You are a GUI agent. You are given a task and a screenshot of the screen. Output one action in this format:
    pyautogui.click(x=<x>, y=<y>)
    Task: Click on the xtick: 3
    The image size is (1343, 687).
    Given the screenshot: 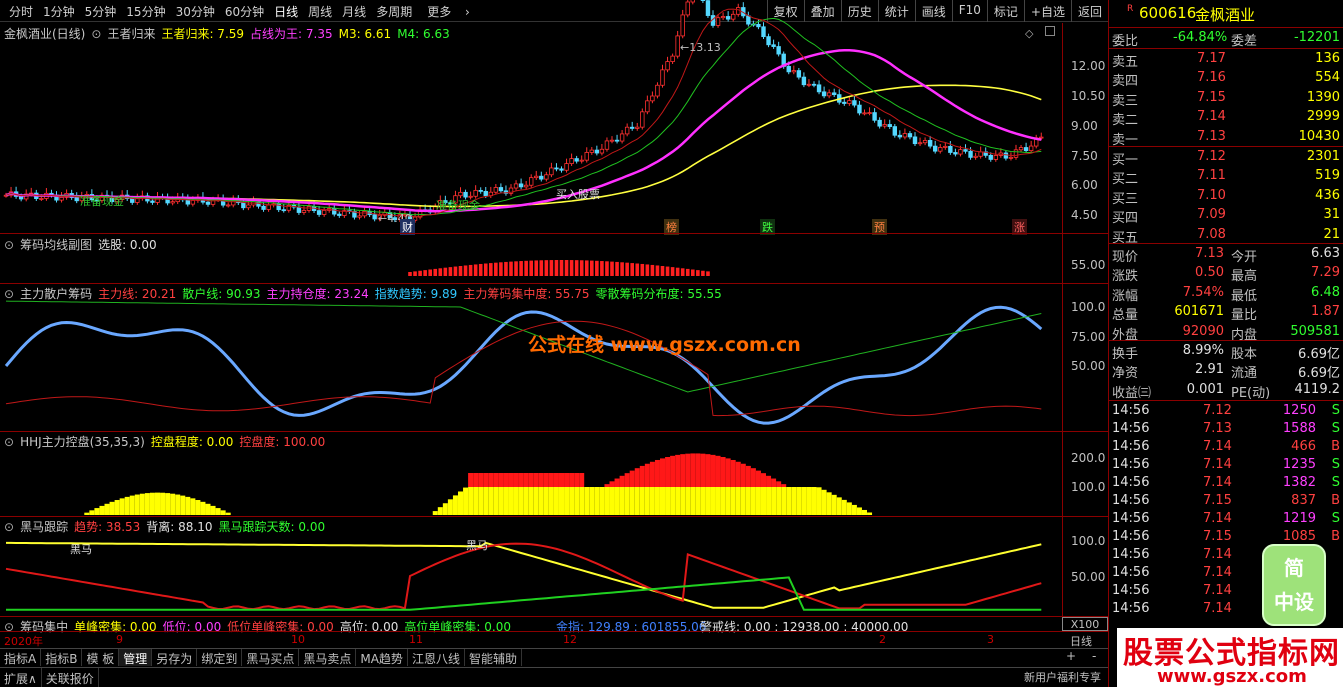 What is the action you would take?
    pyautogui.click(x=990, y=639)
    